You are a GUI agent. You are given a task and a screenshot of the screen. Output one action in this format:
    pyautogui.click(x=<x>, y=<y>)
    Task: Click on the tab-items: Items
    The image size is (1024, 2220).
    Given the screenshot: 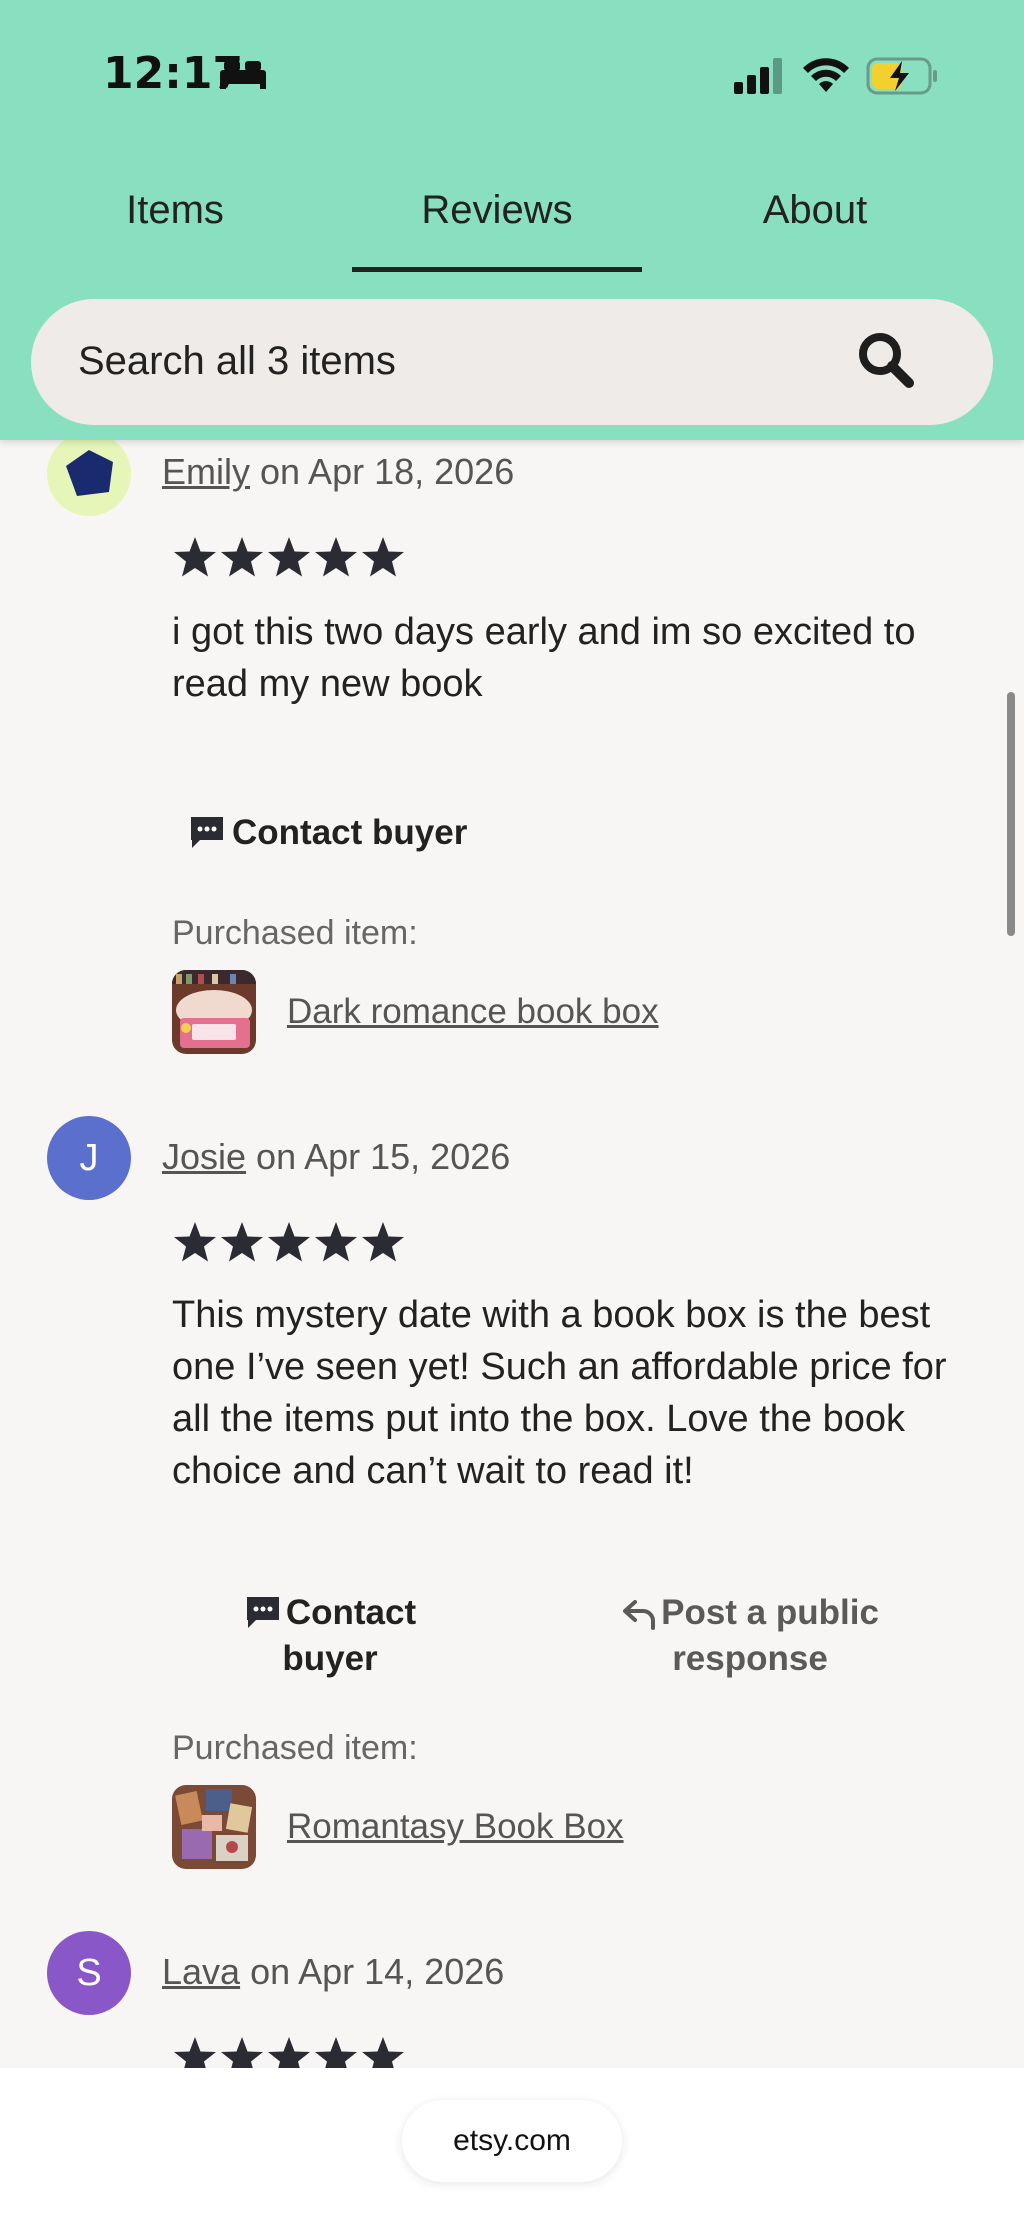 What is the action you would take?
    pyautogui.click(x=175, y=222)
    